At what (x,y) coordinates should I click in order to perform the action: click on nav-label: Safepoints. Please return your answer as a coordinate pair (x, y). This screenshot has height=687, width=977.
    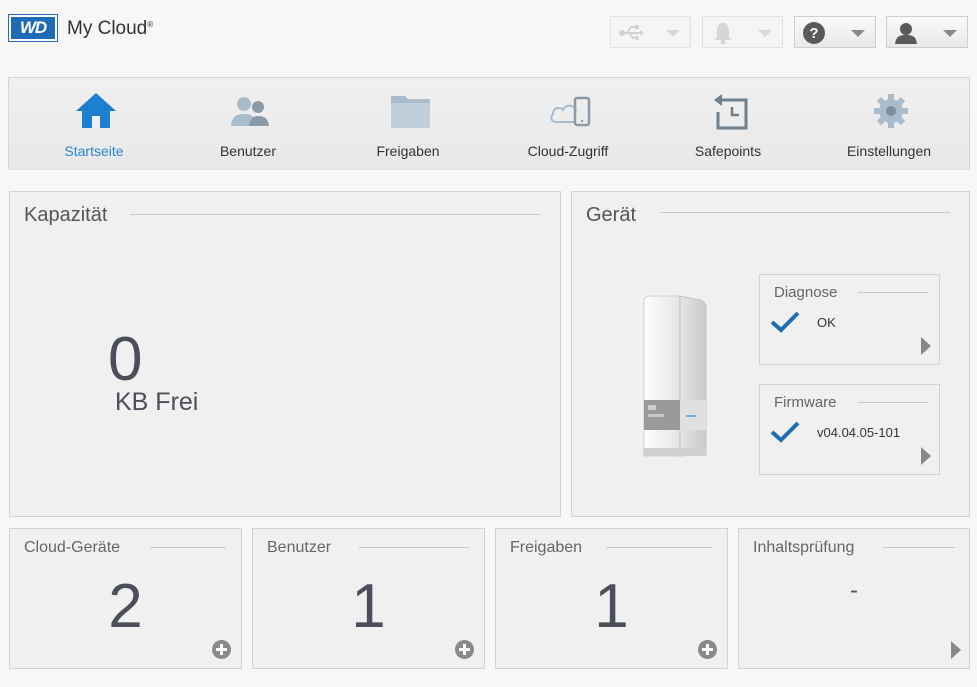
    Looking at the image, I should click on (728, 151).